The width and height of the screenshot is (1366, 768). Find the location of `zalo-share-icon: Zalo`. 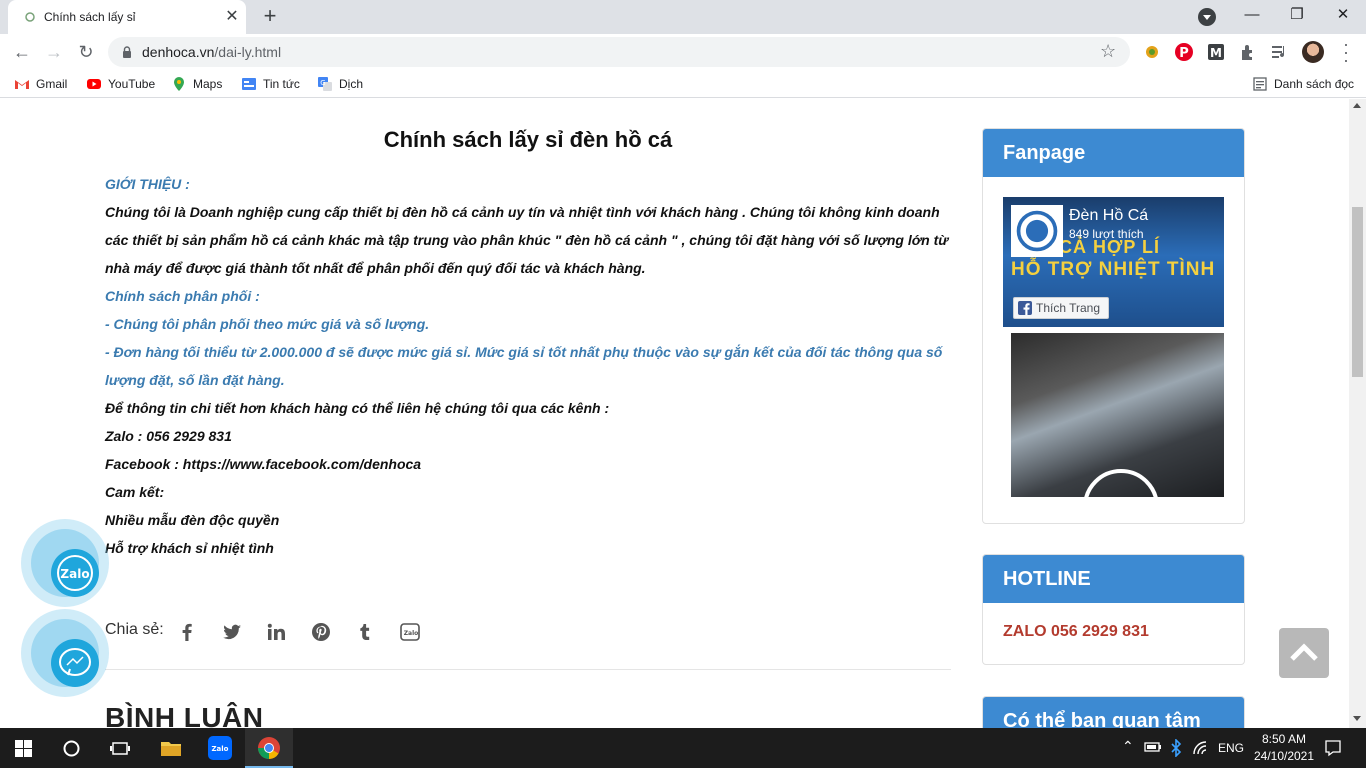

zalo-share-icon: Zalo is located at coordinates (410, 632).